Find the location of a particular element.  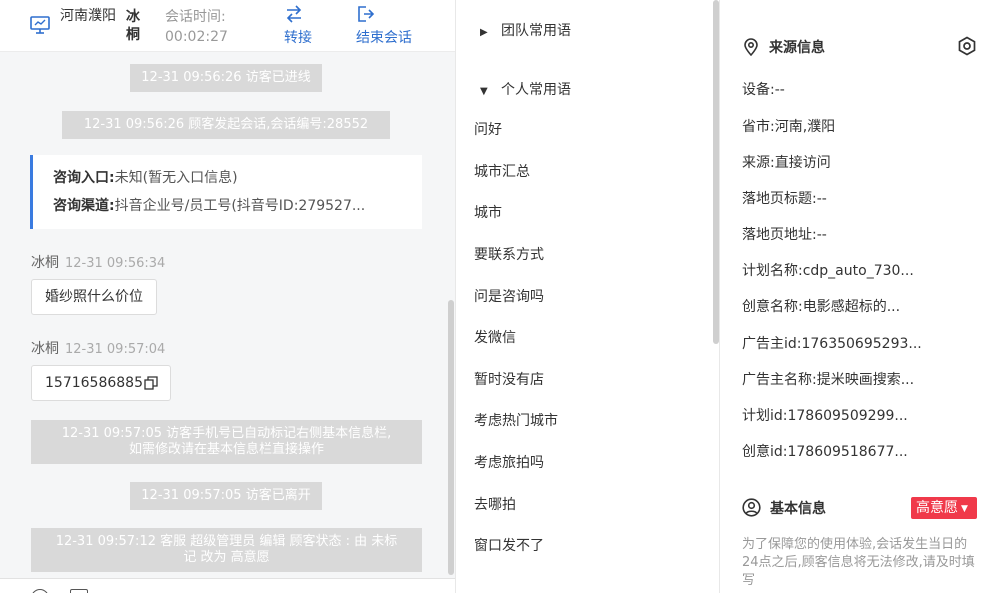

hexagon-gear-icon is located at coordinates (967, 46).